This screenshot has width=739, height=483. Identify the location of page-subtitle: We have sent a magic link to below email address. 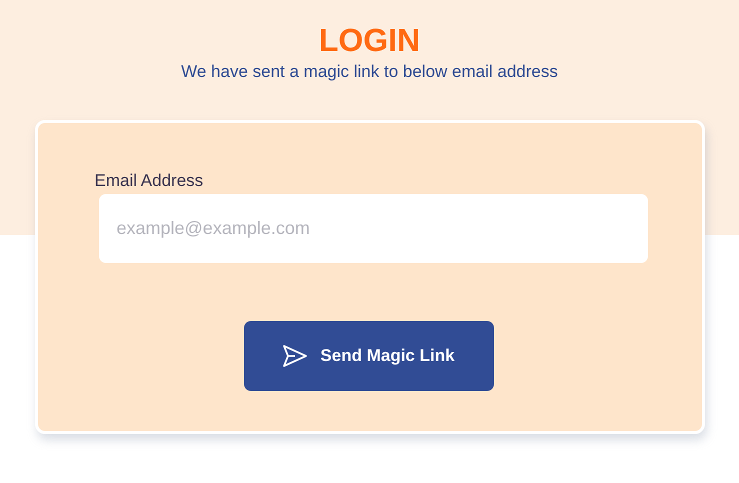
(369, 72).